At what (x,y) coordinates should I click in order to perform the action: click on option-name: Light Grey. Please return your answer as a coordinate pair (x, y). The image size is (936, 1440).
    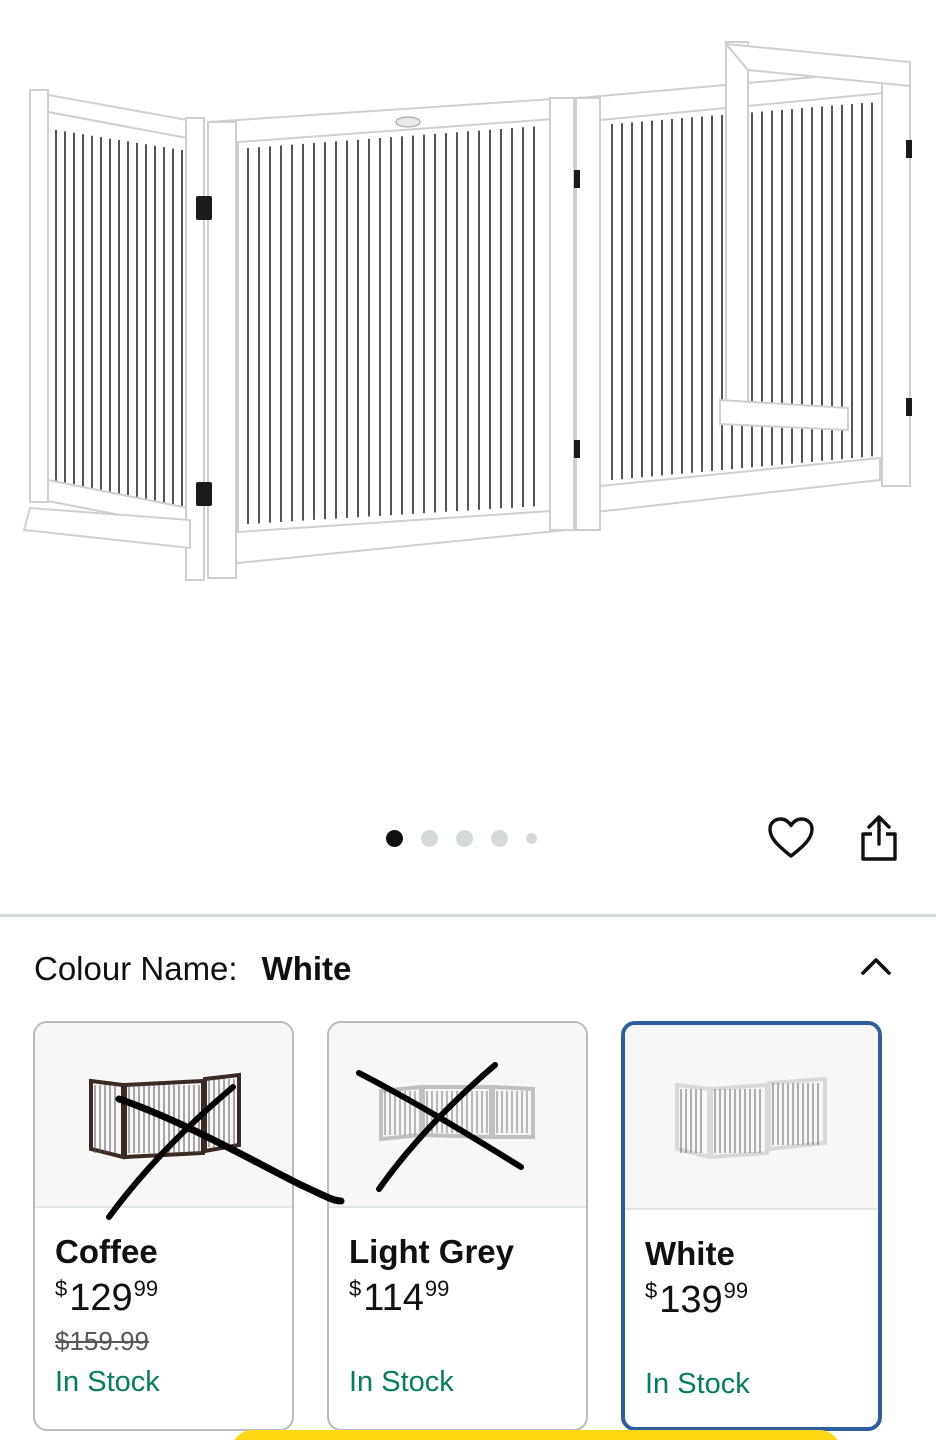
    Looking at the image, I should click on (432, 1251).